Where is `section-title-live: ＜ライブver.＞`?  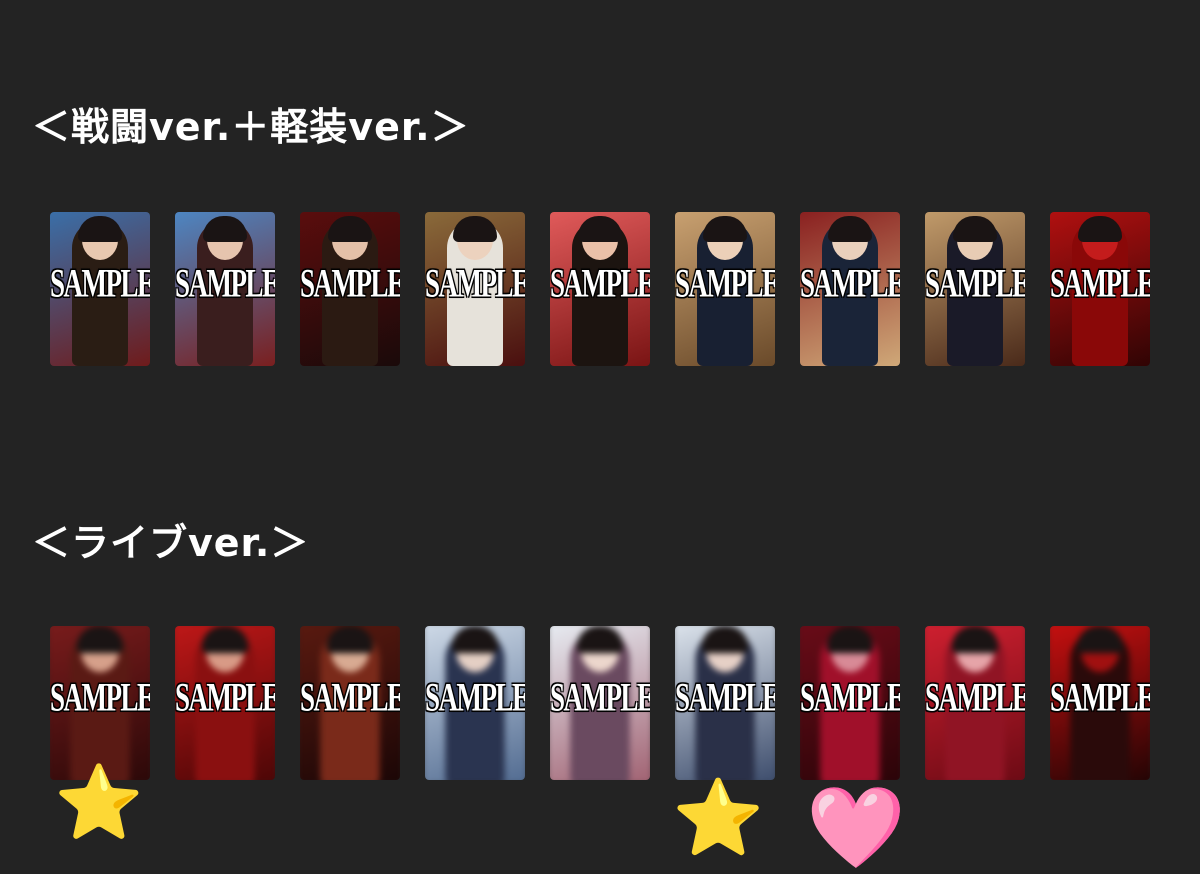 section-title-live: ＜ライブver.＞ is located at coordinates (171, 543).